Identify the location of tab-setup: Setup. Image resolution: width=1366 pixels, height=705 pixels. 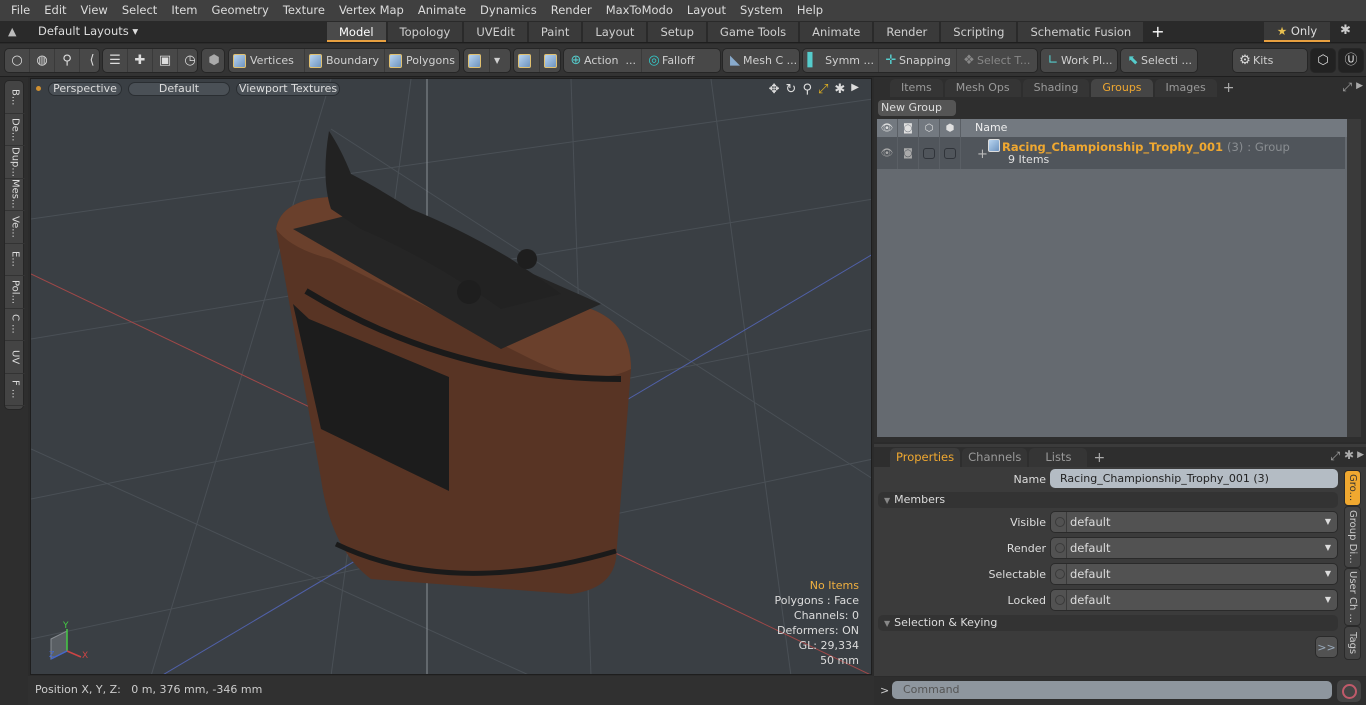
(677, 32).